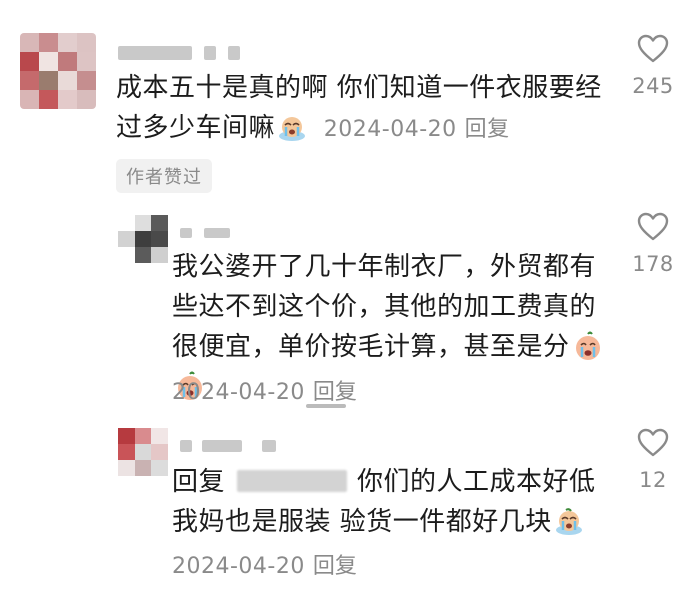 This screenshot has width=700, height=591. What do you see at coordinates (653, 86) in the screenshot?
I see `like-count: 245` at bounding box center [653, 86].